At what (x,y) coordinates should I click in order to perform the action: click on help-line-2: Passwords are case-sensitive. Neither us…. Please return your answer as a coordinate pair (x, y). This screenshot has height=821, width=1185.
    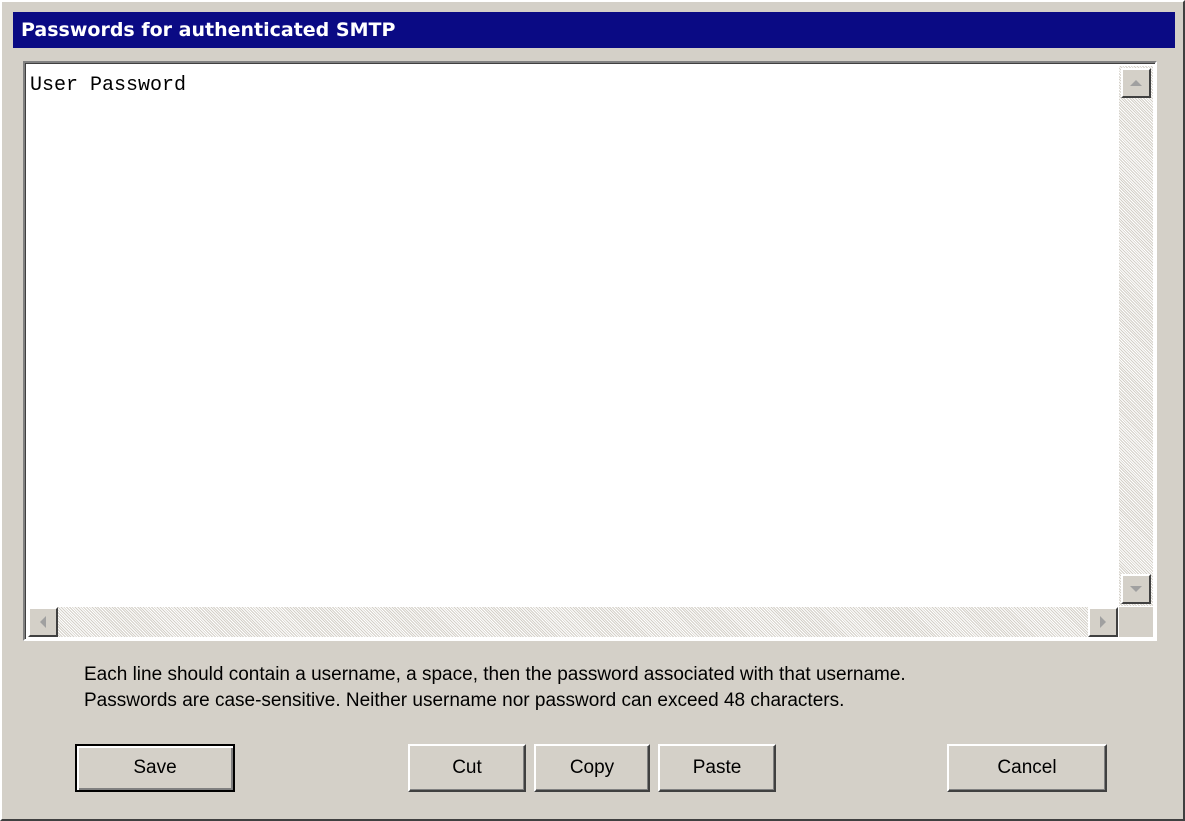
    Looking at the image, I should click on (464, 700).